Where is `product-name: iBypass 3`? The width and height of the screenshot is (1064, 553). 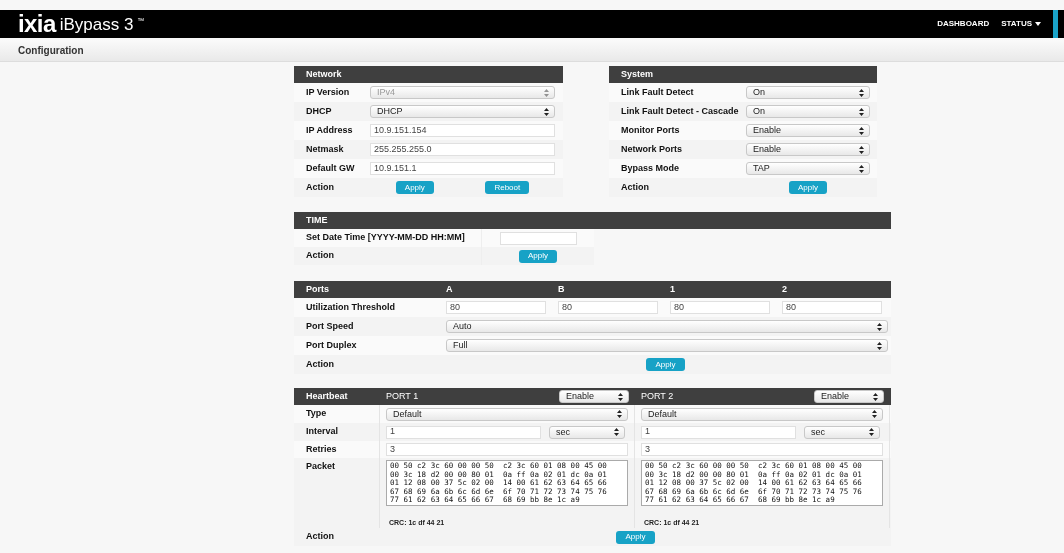
product-name: iBypass 3 is located at coordinates (96, 24).